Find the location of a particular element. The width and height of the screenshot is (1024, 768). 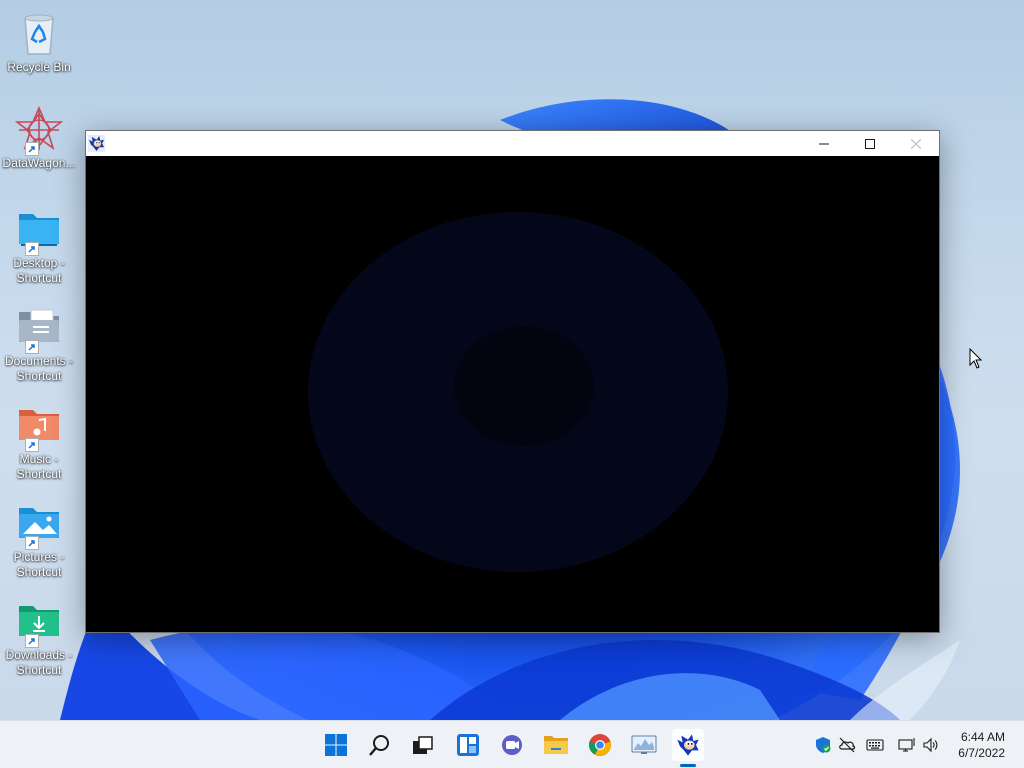

volume-icon is located at coordinates (931, 745).